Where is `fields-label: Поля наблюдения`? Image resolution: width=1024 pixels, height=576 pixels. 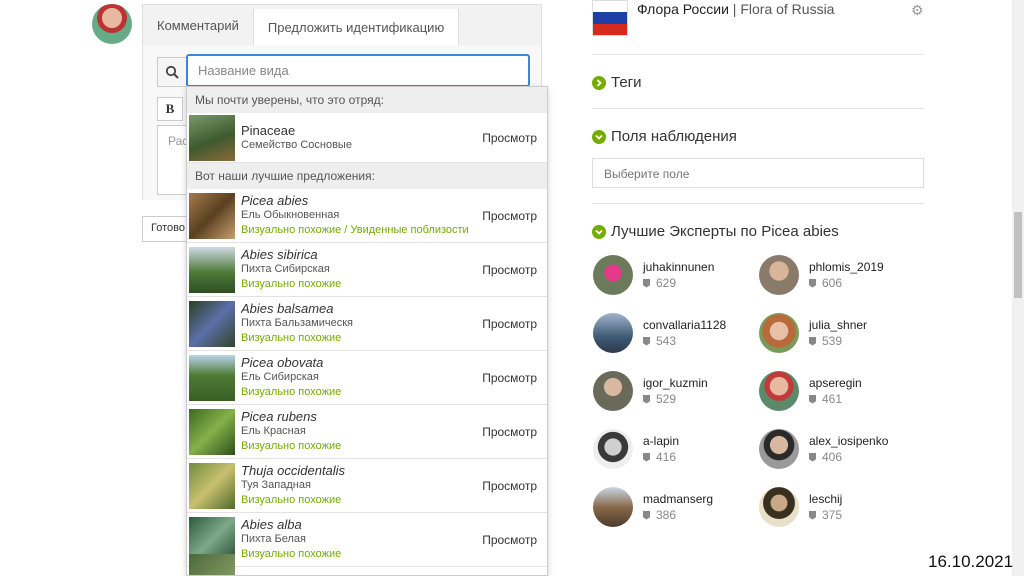
fields-label: Поля наблюдения is located at coordinates (674, 136).